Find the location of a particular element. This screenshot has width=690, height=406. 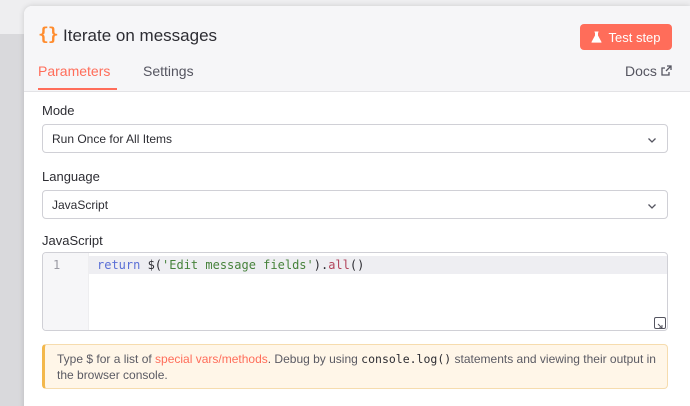

code-label: JavaScript is located at coordinates (72, 240).